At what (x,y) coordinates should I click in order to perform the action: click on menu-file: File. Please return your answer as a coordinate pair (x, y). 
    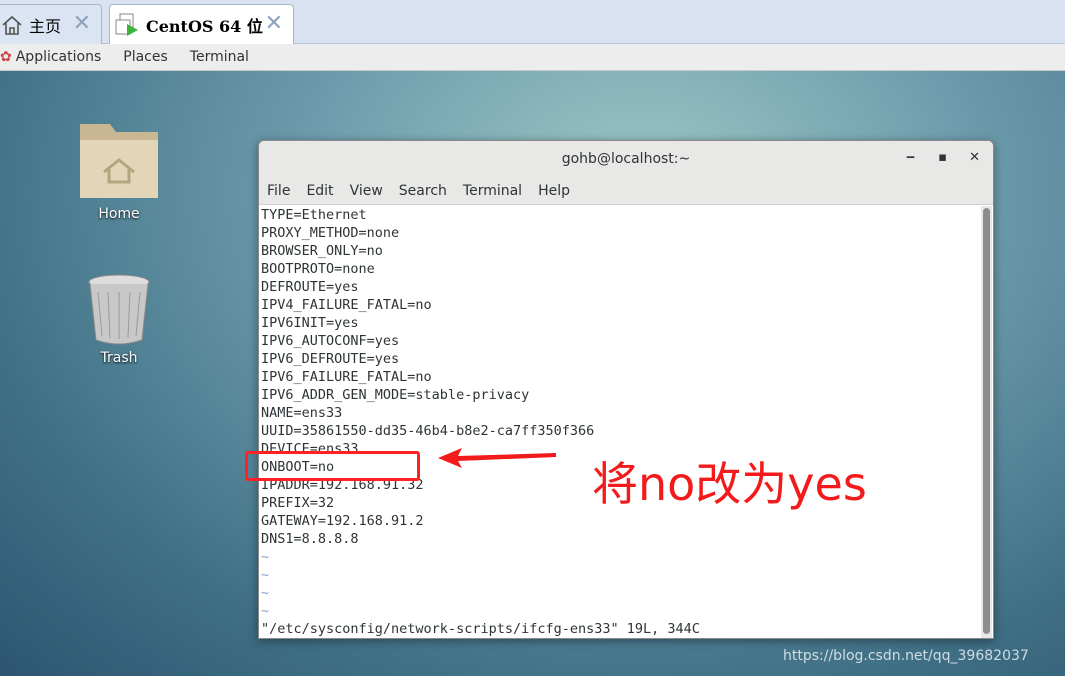
    Looking at the image, I should click on (278, 191).